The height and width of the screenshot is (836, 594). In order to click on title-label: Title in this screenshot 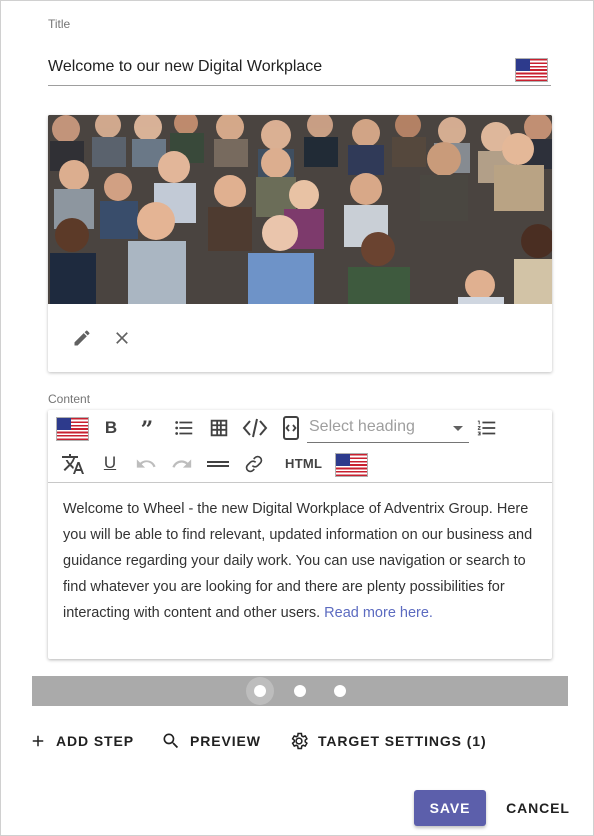, I will do `click(59, 24)`.